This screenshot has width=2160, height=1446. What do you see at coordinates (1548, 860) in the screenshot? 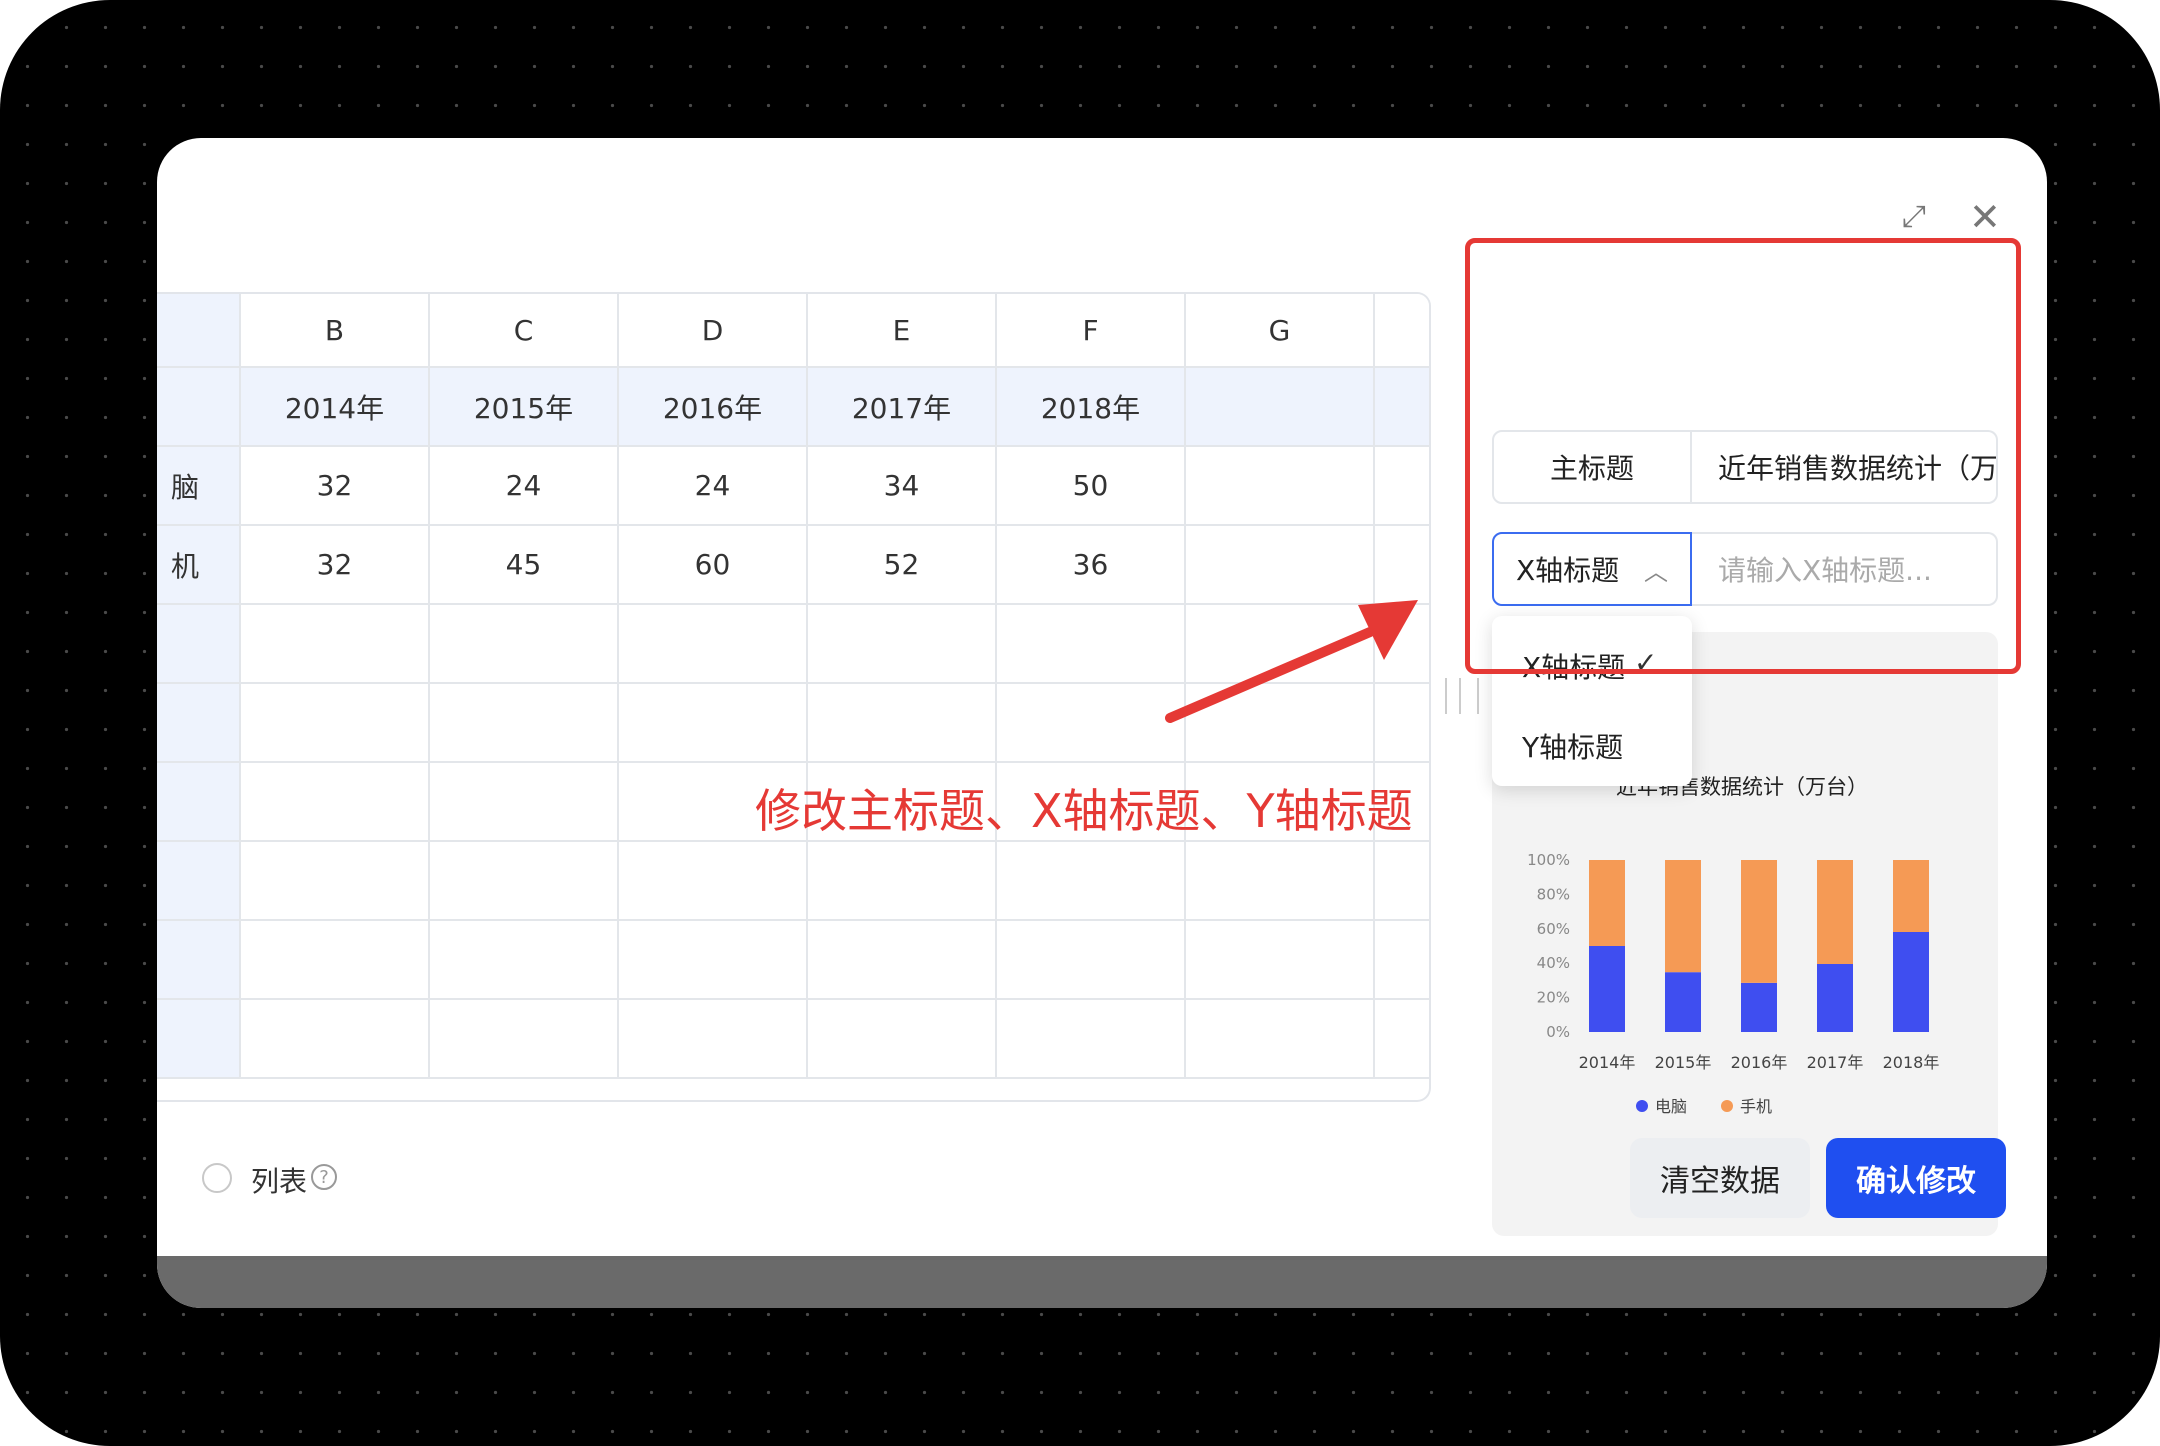
I see `y-tick-label: 100%` at bounding box center [1548, 860].